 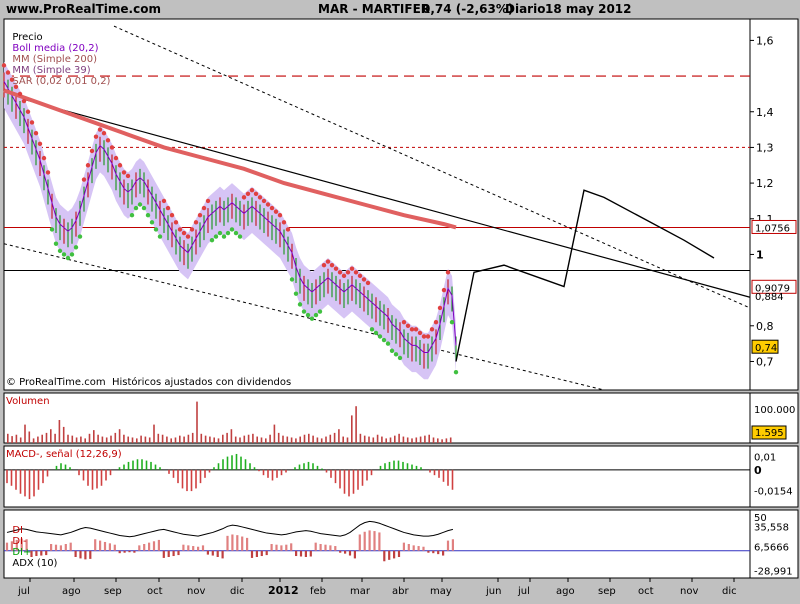 What do you see at coordinates (769, 297) in the screenshot?
I see `price-marker-label: 0,884` at bounding box center [769, 297].